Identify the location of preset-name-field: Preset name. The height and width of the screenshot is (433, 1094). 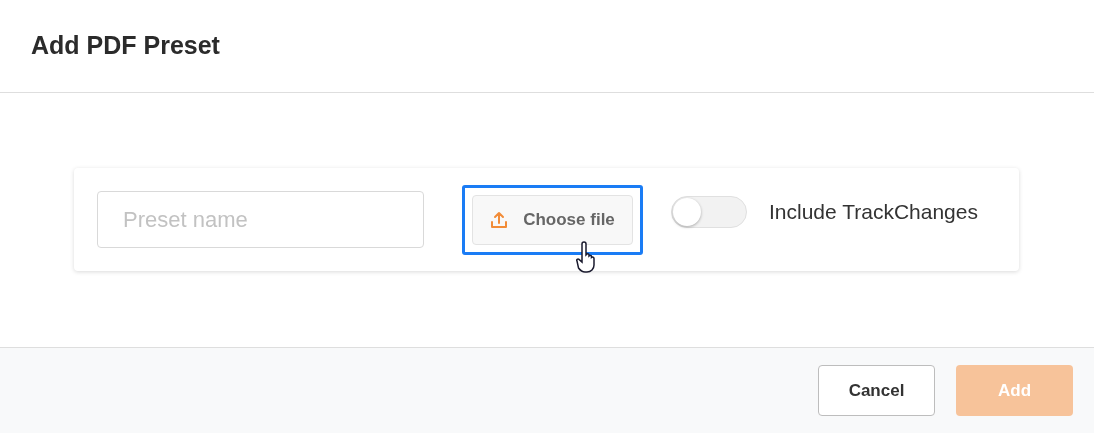
(260, 219).